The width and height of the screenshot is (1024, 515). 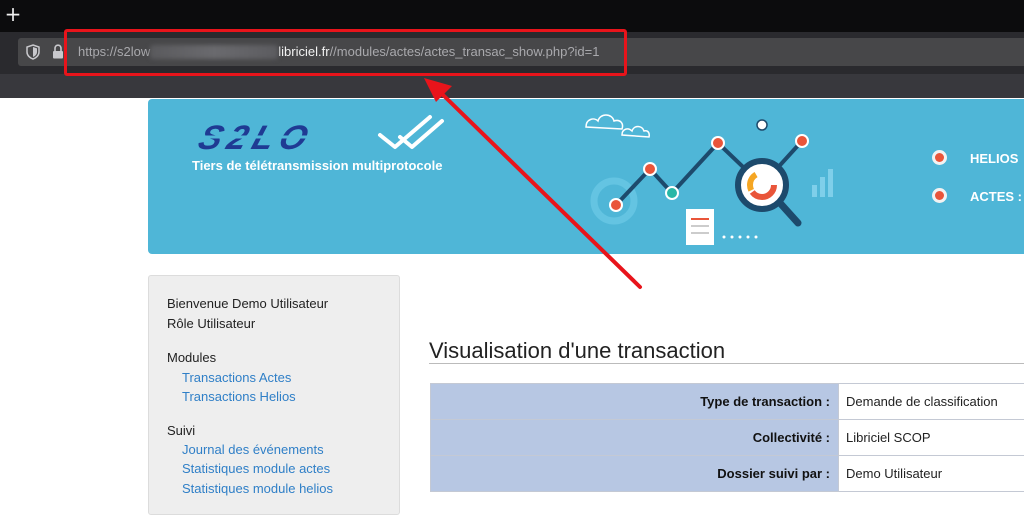 I want to click on row-value: Demande de classification, so click(x=931, y=402).